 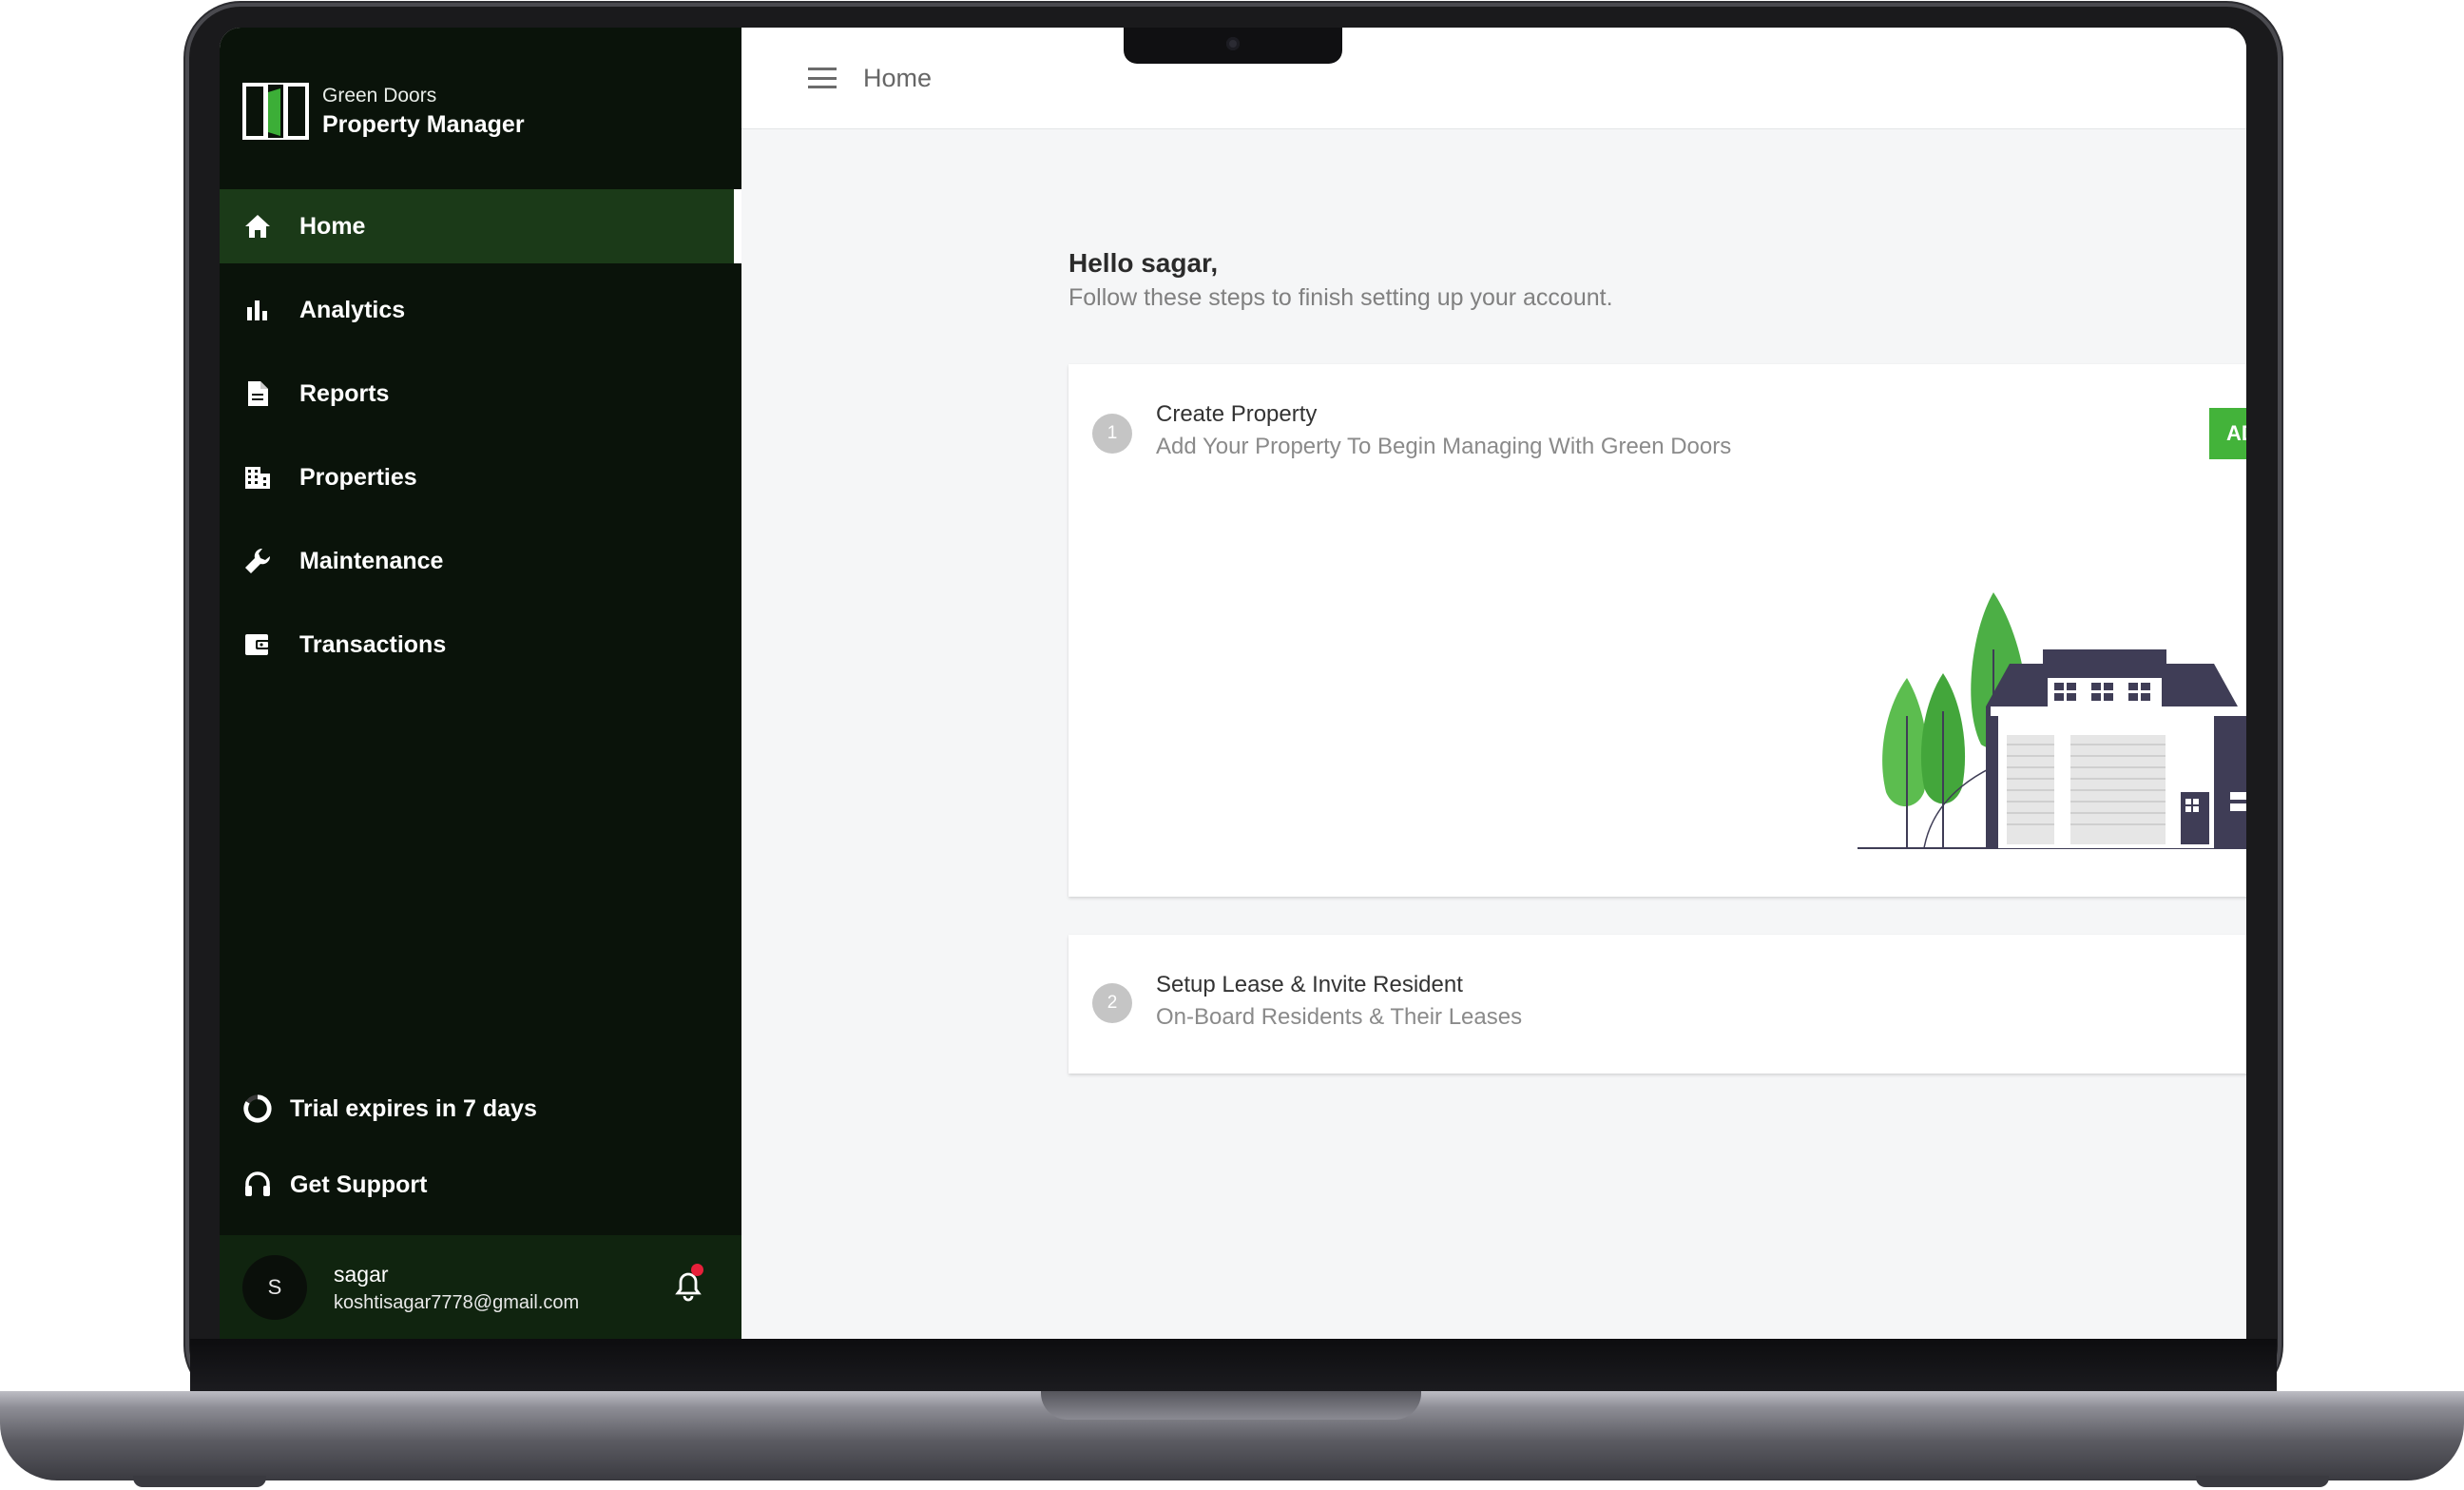 I want to click on brand-line1: Green Doors, so click(x=379, y=95).